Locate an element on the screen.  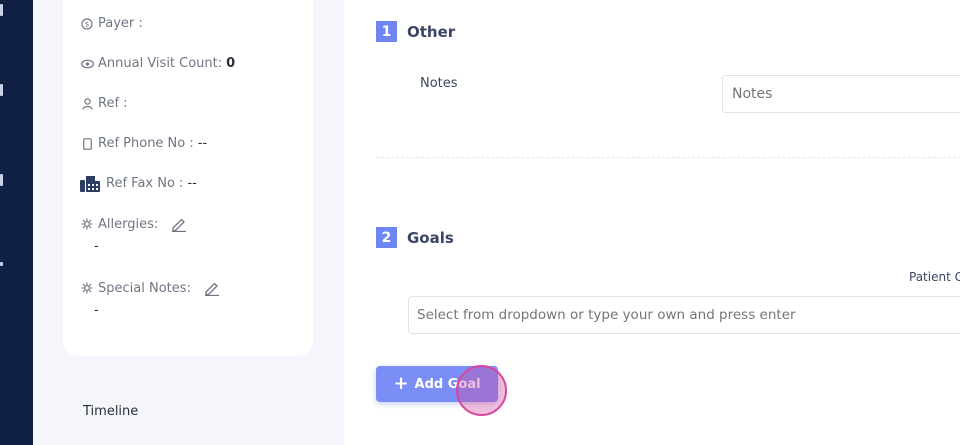
left-nav-rail is located at coordinates (16, 222).